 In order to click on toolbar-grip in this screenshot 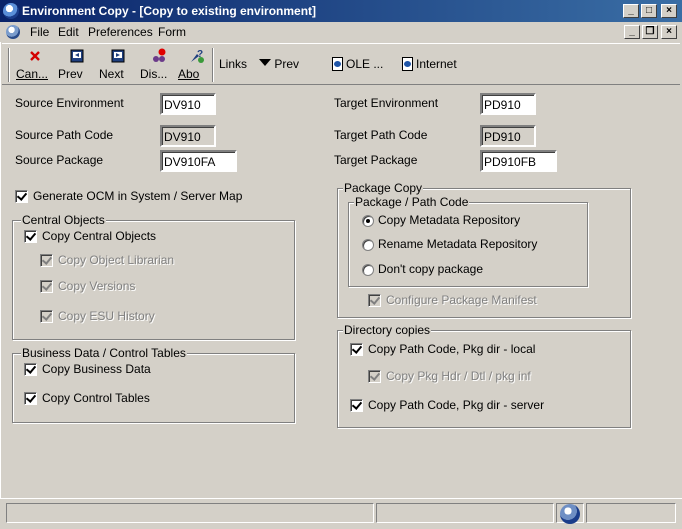, I will do `click(9, 65)`.